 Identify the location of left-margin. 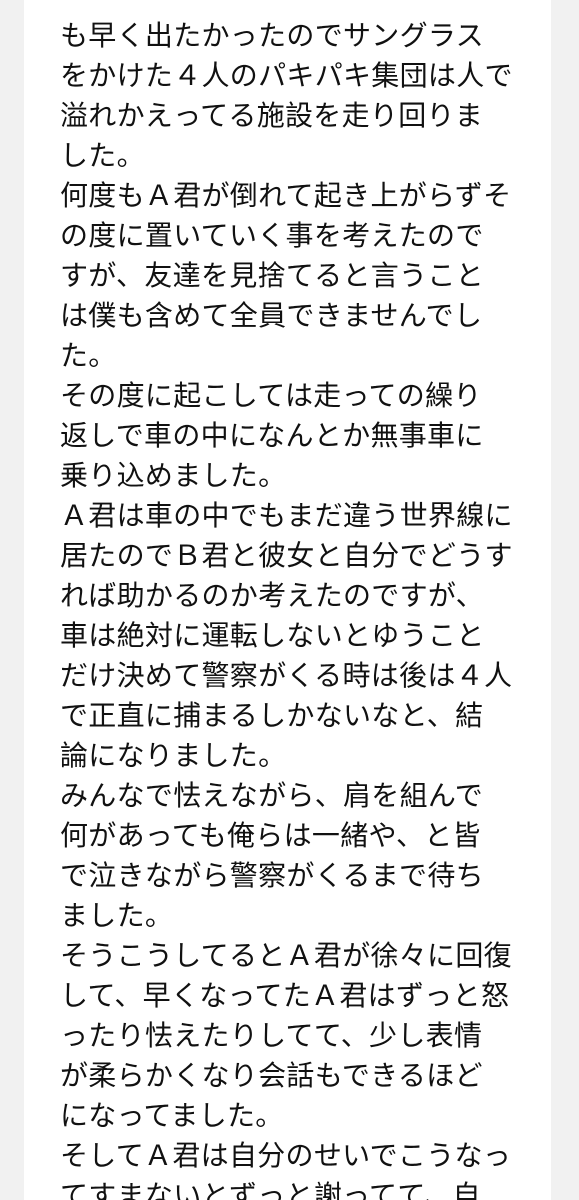
(12, 600).